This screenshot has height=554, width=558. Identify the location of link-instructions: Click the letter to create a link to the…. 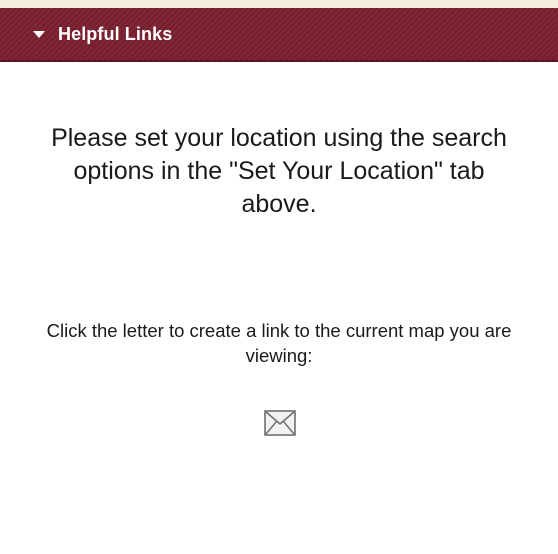
(279, 343).